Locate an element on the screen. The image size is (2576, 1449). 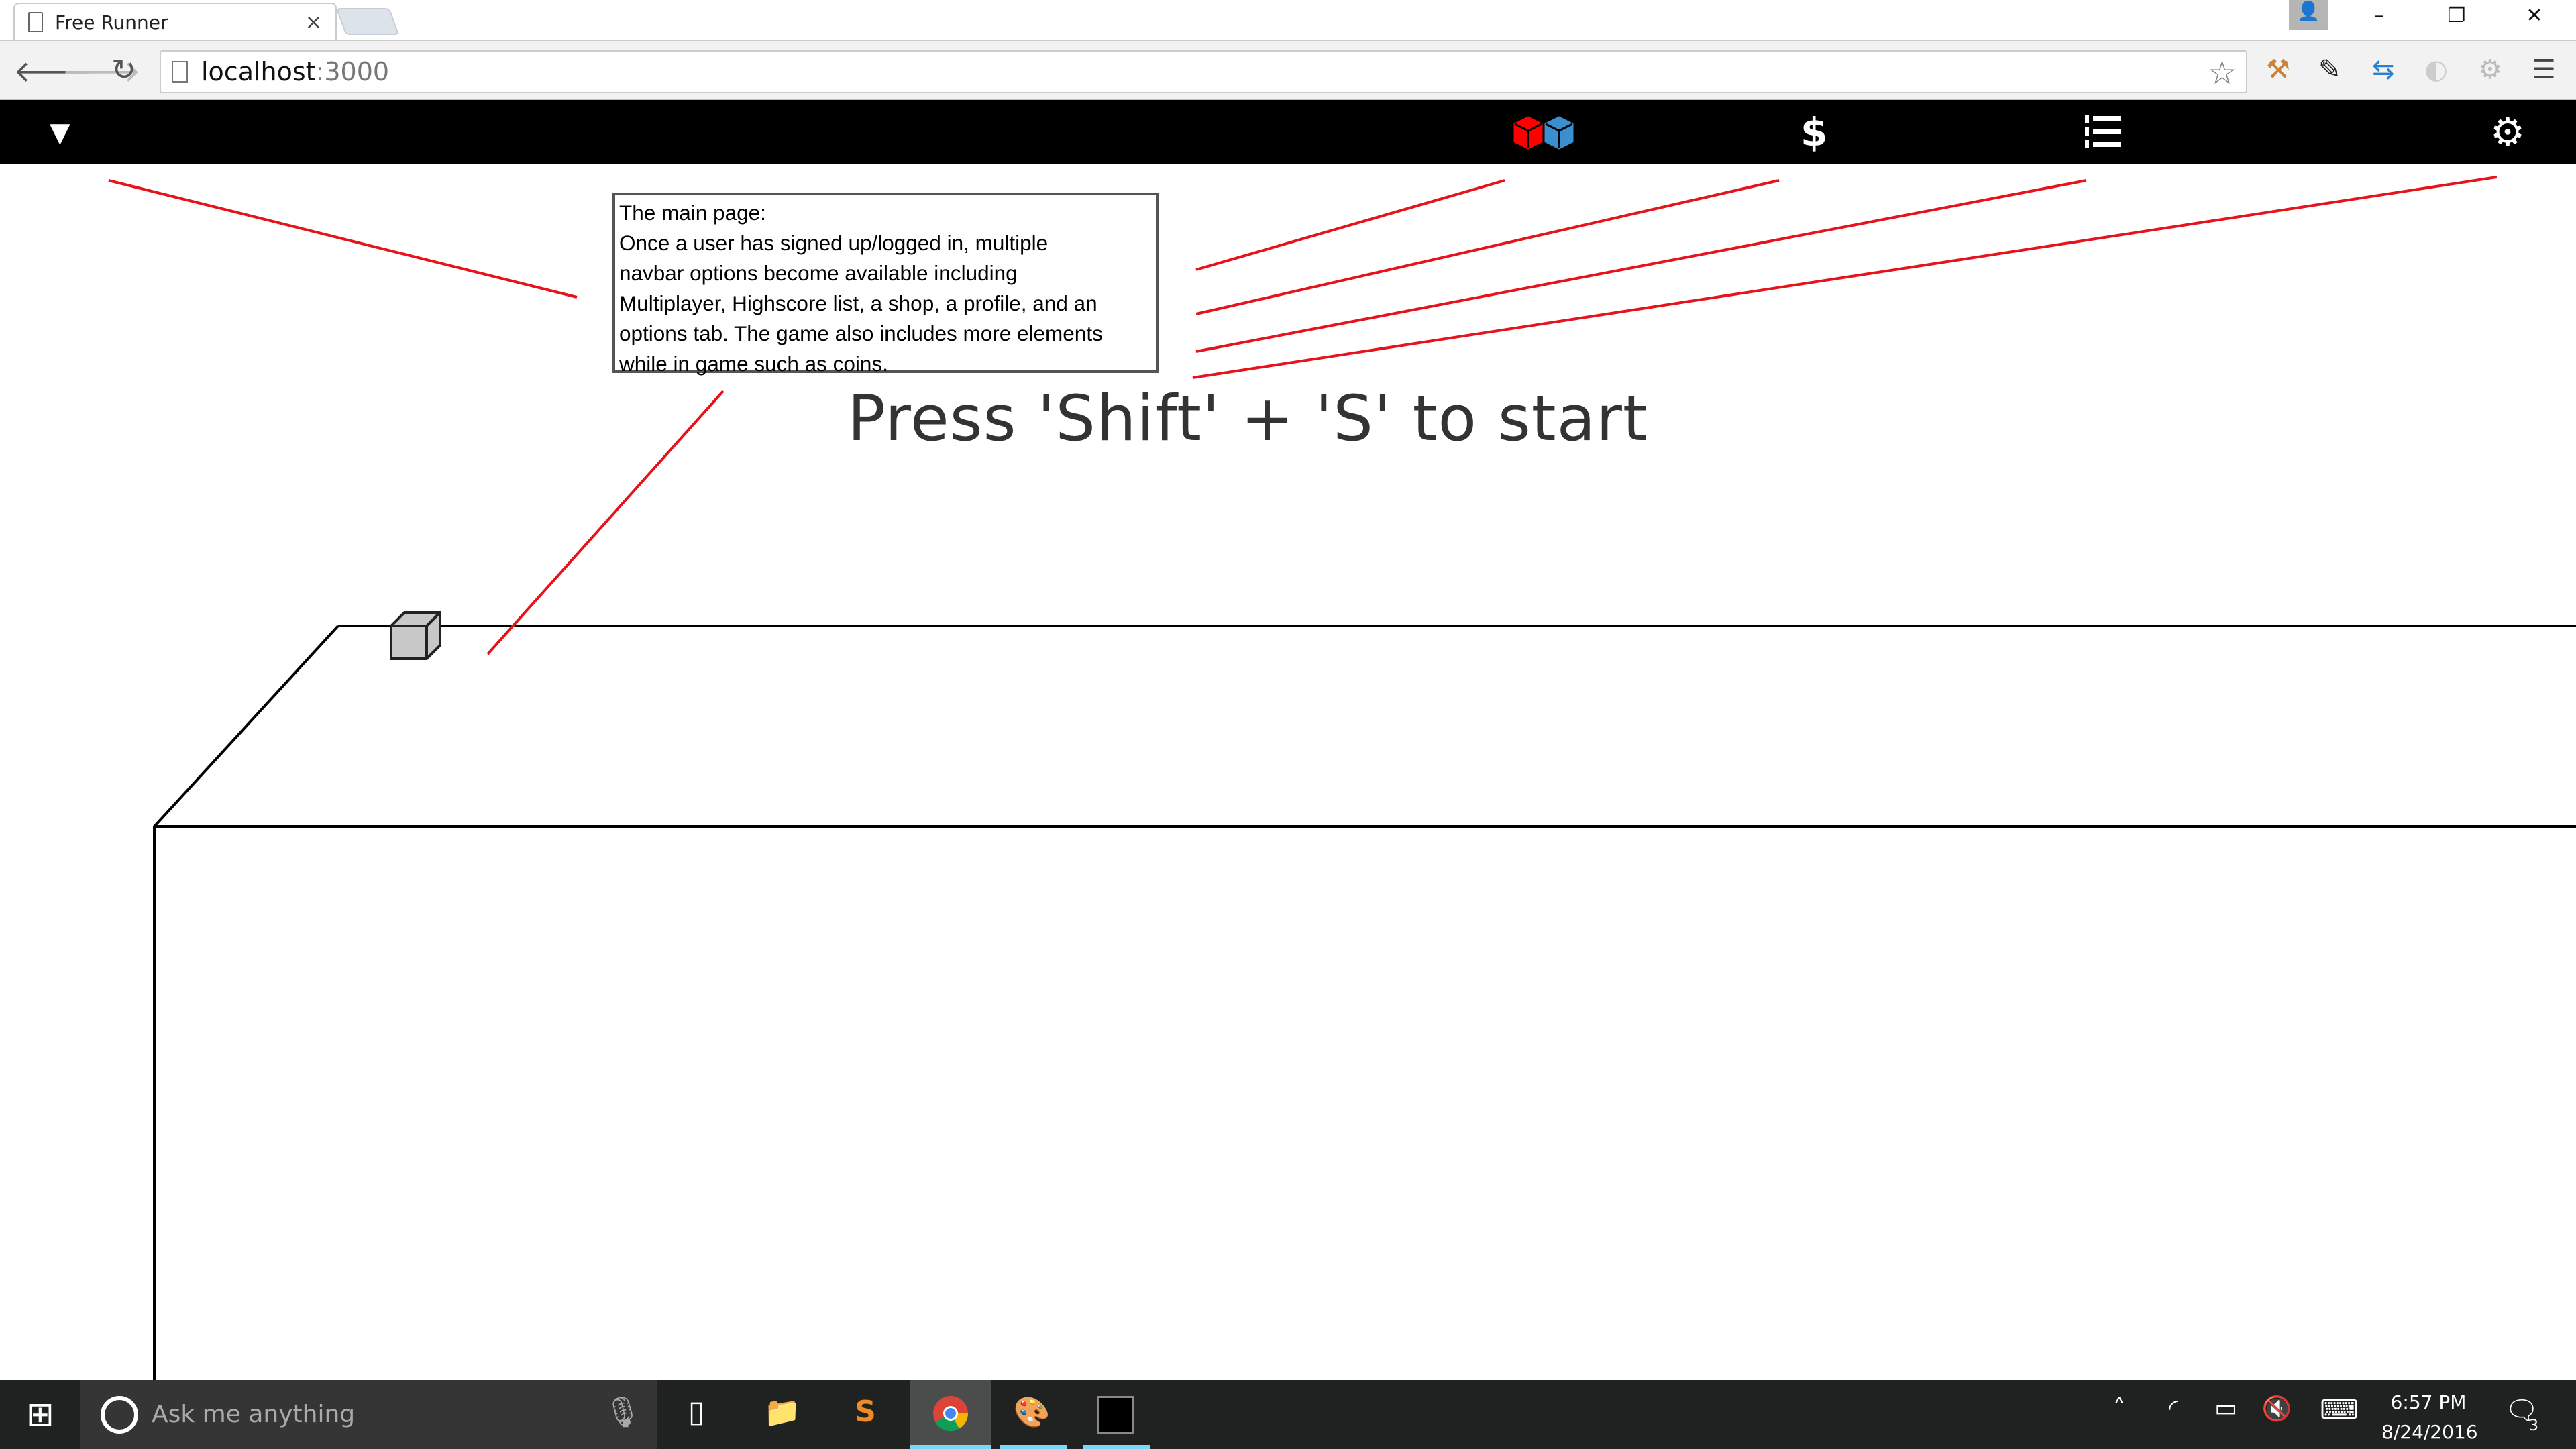
touch-keyboard-icon: ⌨ is located at coordinates (2339, 1415).